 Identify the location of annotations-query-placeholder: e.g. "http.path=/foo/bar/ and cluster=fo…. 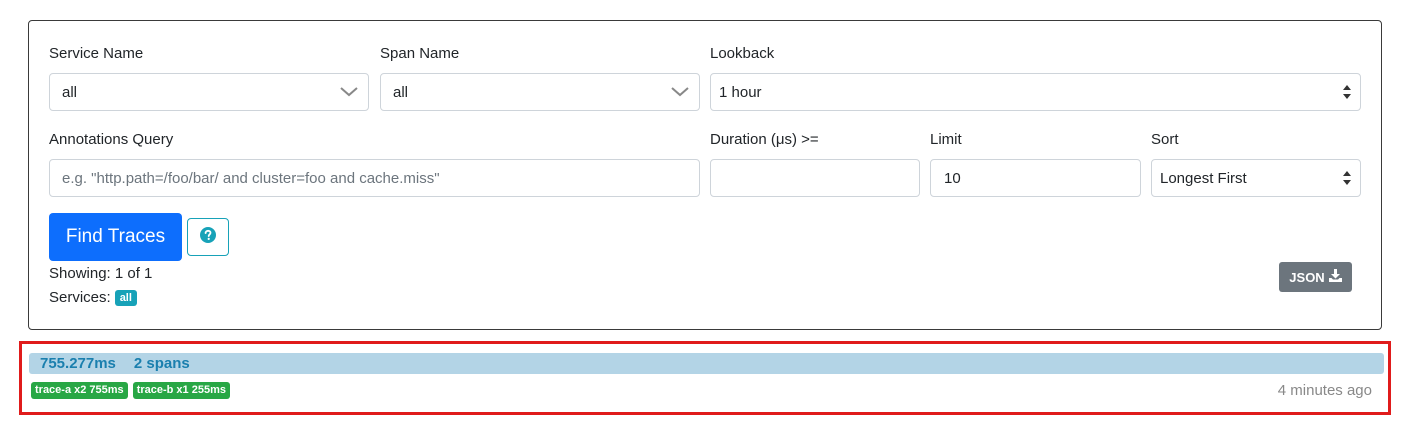
(251, 178).